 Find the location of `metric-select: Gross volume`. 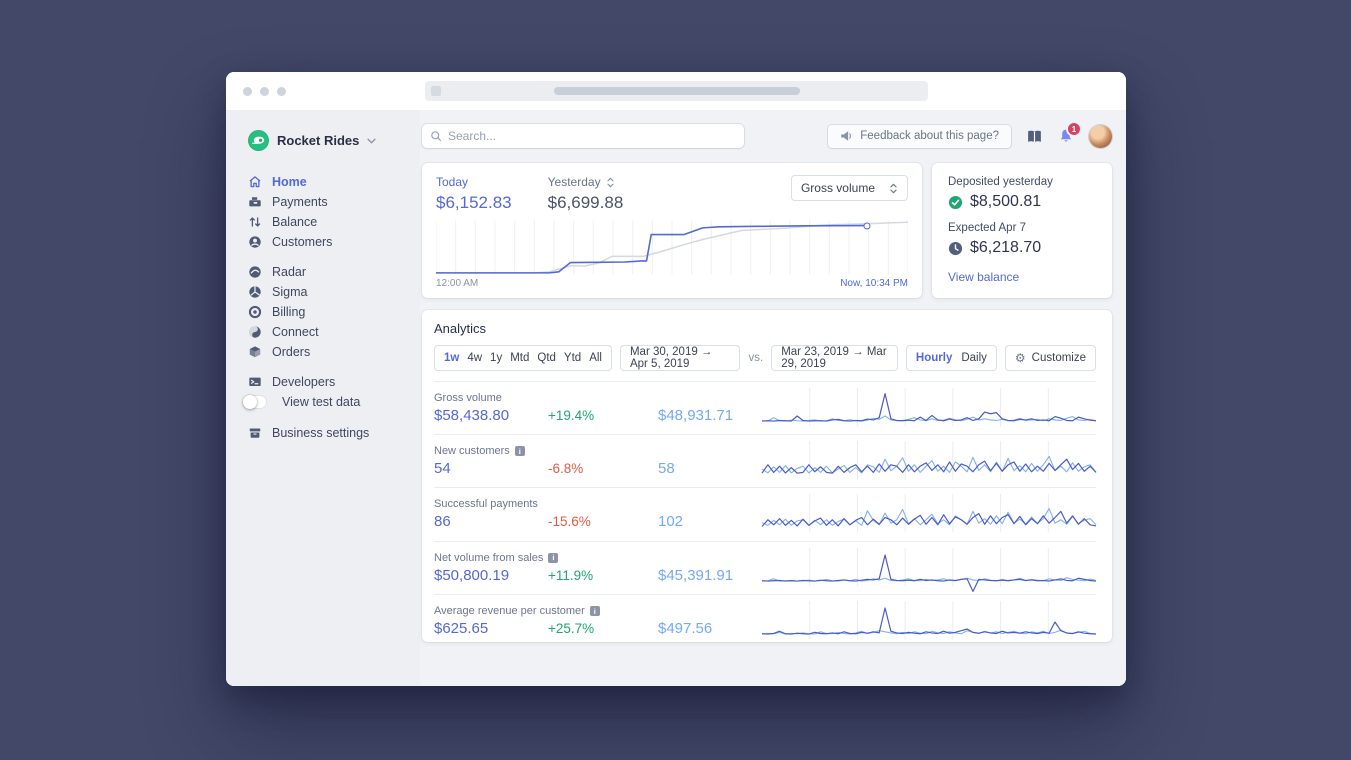

metric-select: Gross volume is located at coordinates (849, 188).